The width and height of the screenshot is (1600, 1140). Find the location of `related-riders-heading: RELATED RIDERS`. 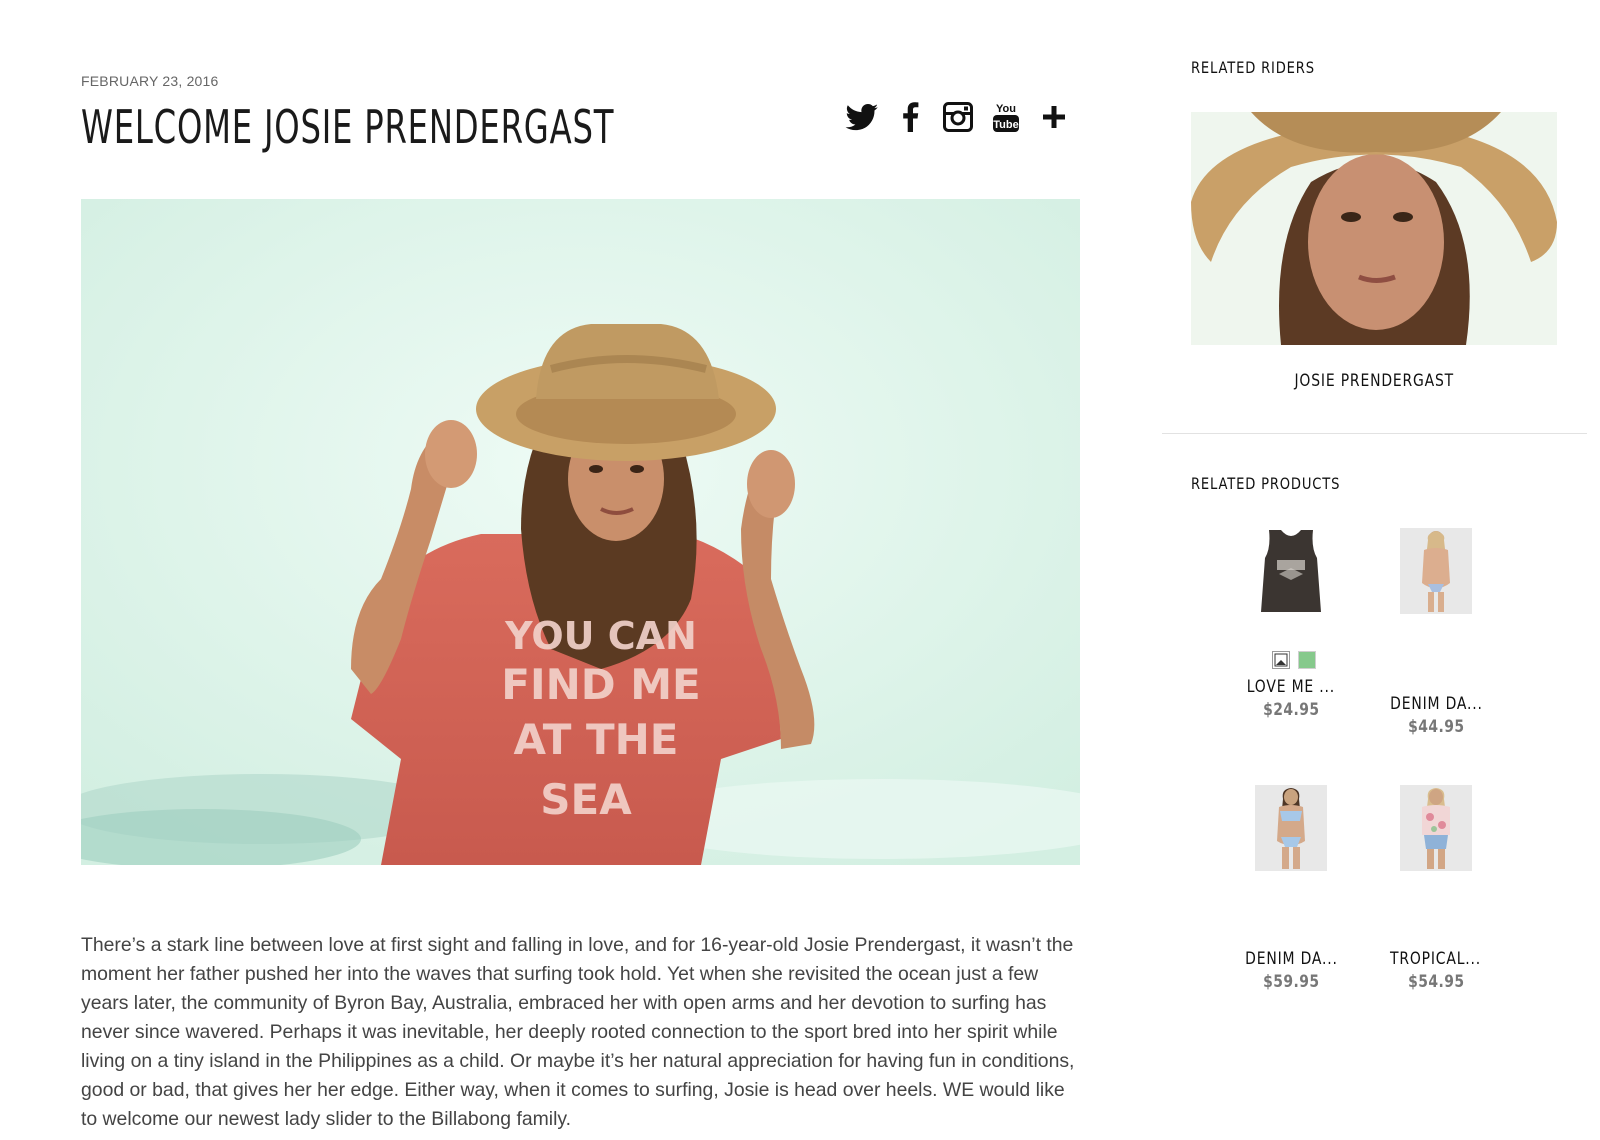

related-riders-heading: RELATED RIDERS is located at coordinates (1253, 67).